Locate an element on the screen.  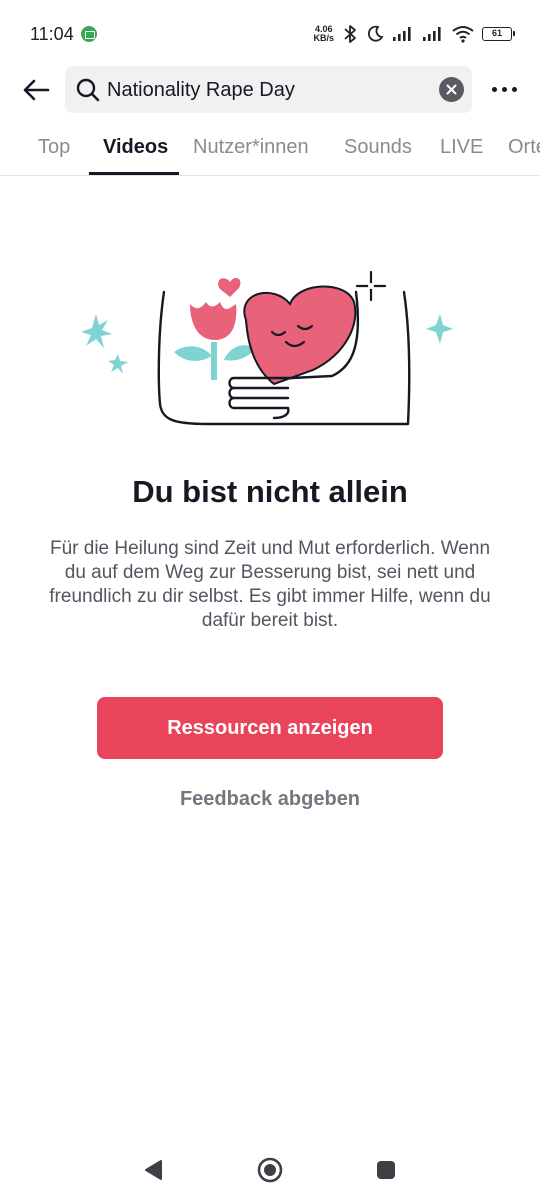
tab-users: Nutzer*innen is located at coordinates (251, 147).